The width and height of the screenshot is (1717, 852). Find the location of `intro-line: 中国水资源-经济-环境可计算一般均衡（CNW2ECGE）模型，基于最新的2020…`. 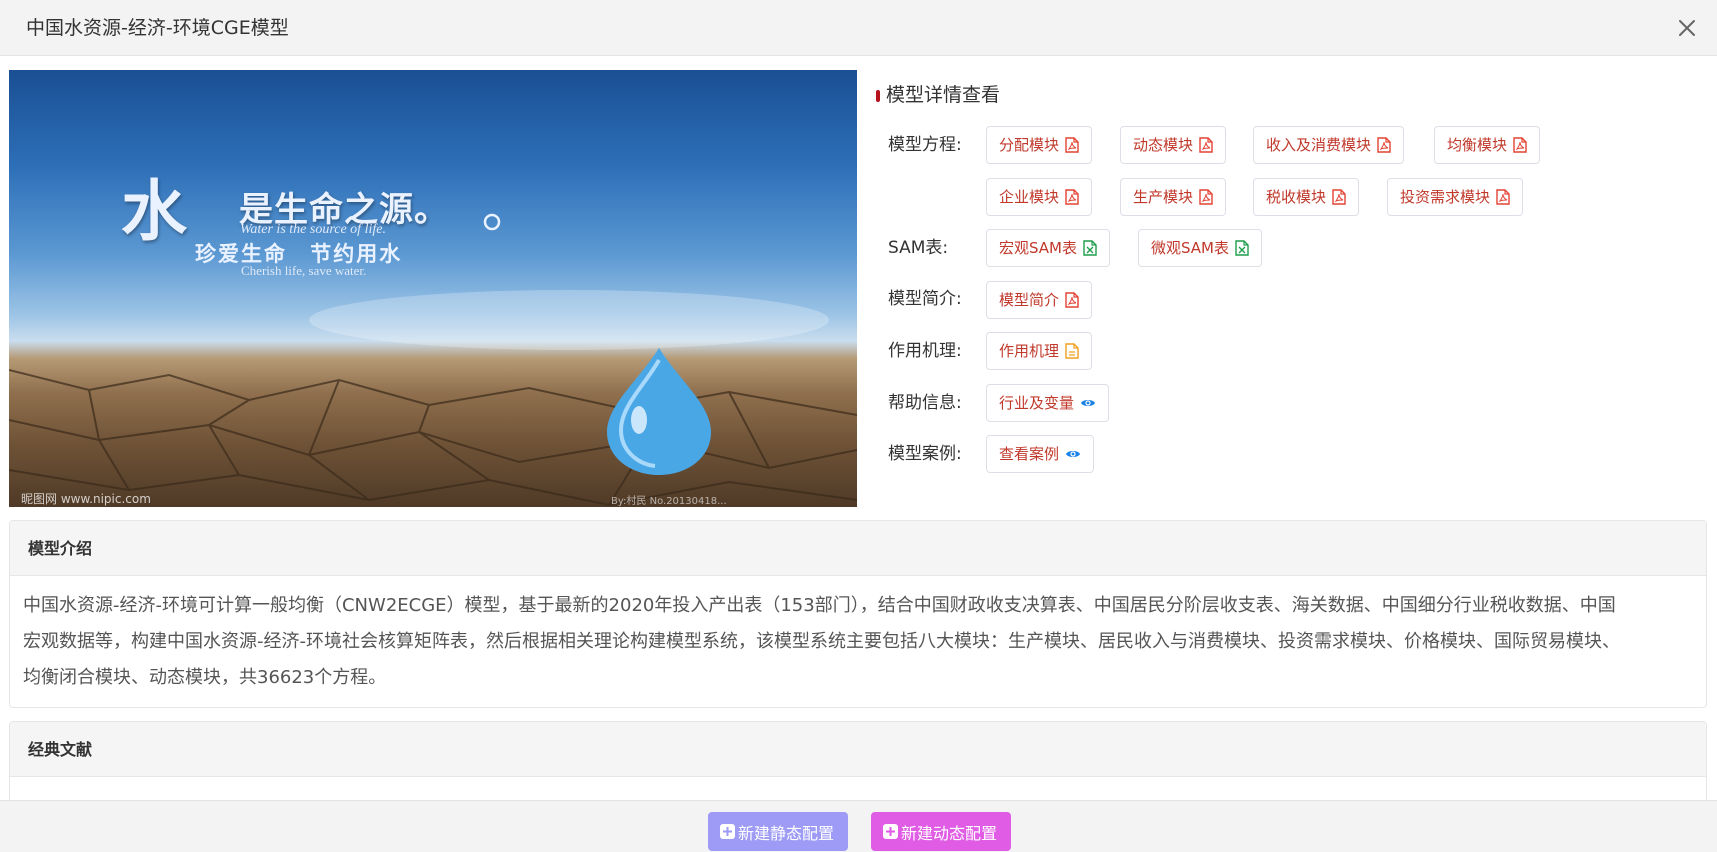

intro-line: 中国水资源-经济-环境可计算一般均衡（CNW2ECGE）模型，基于最新的2020… is located at coordinates (819, 605).